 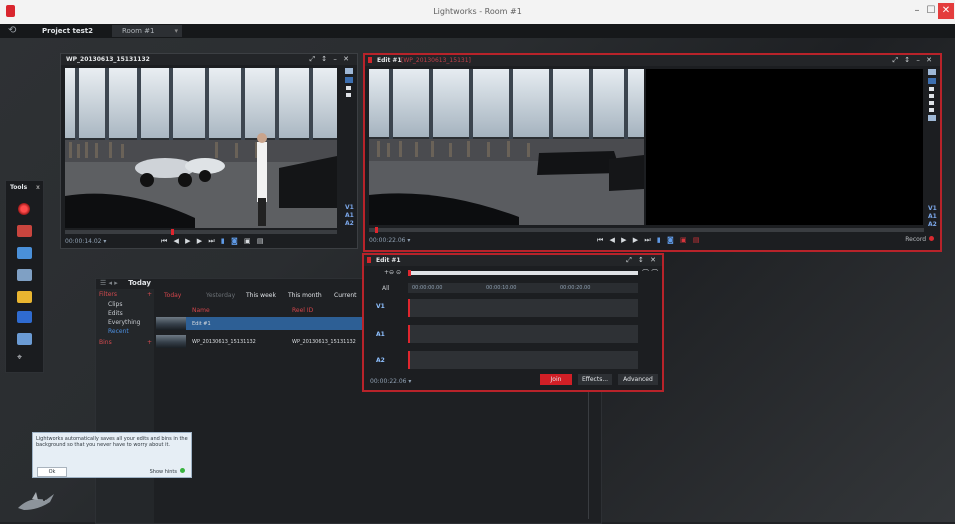 What do you see at coordinates (220, 295) in the screenshot?
I see `tab-yesterday: Yesterday` at bounding box center [220, 295].